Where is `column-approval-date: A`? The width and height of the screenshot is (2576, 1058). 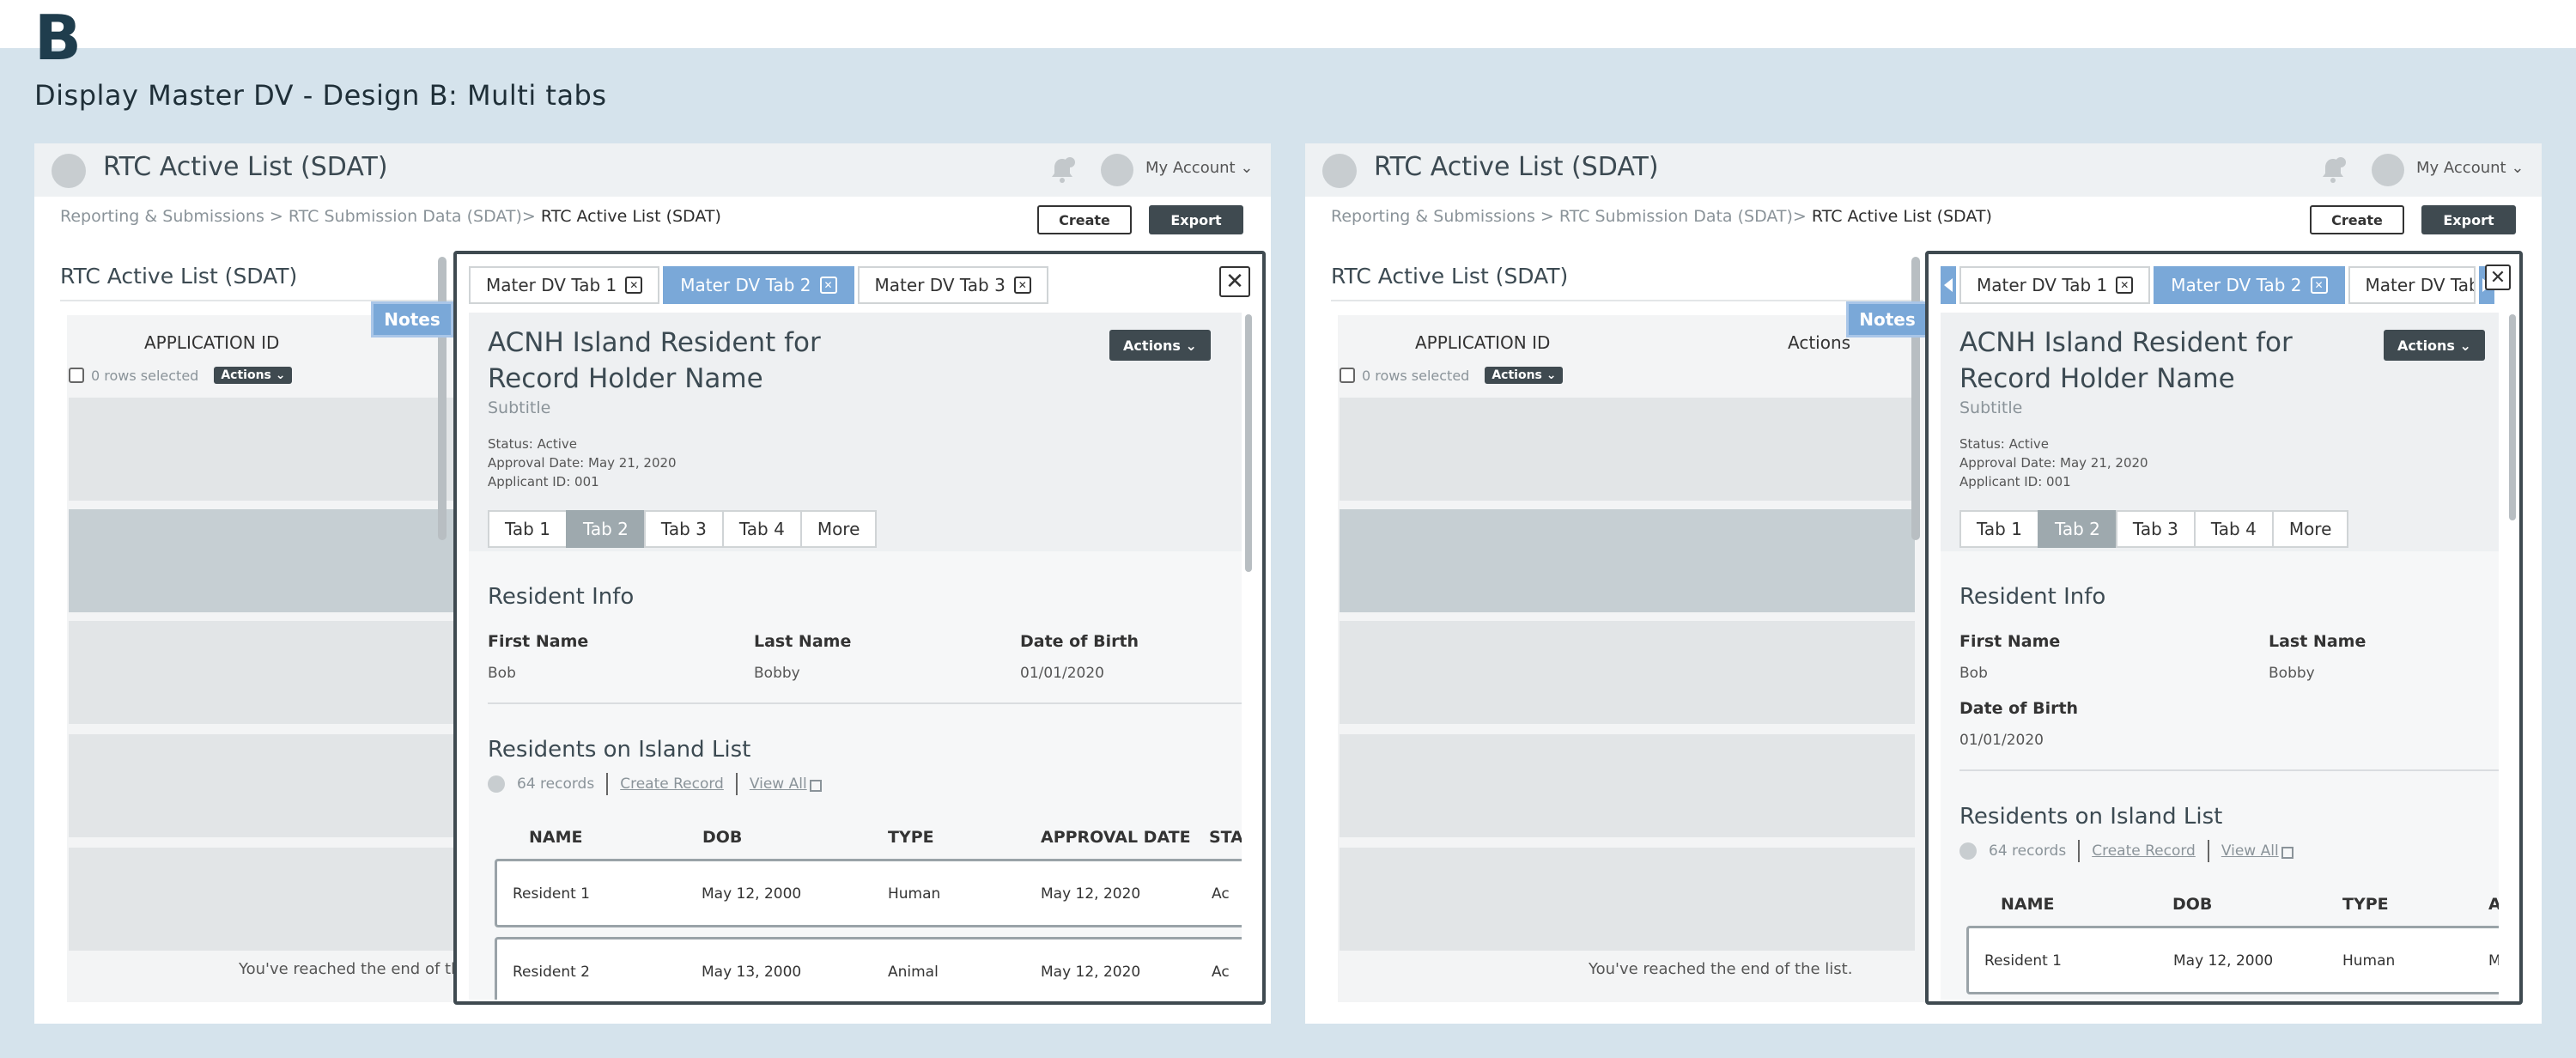 column-approval-date: A is located at coordinates (2493, 904).